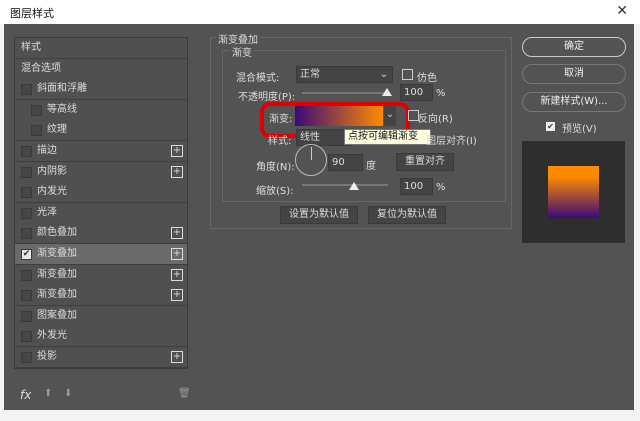  What do you see at coordinates (101, 234) in the screenshot?
I see `sidebar-item: 颜色叠加 +` at bounding box center [101, 234].